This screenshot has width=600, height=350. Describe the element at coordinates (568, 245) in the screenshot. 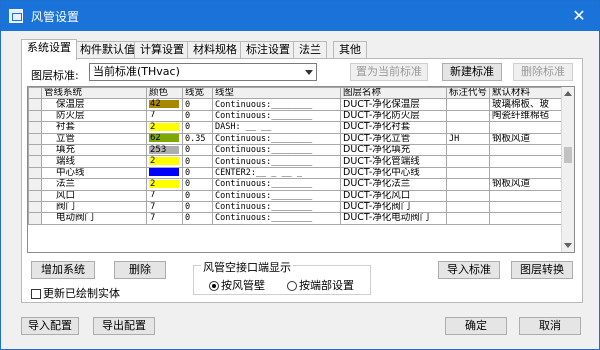

I see `scroll-down-icon` at that location.